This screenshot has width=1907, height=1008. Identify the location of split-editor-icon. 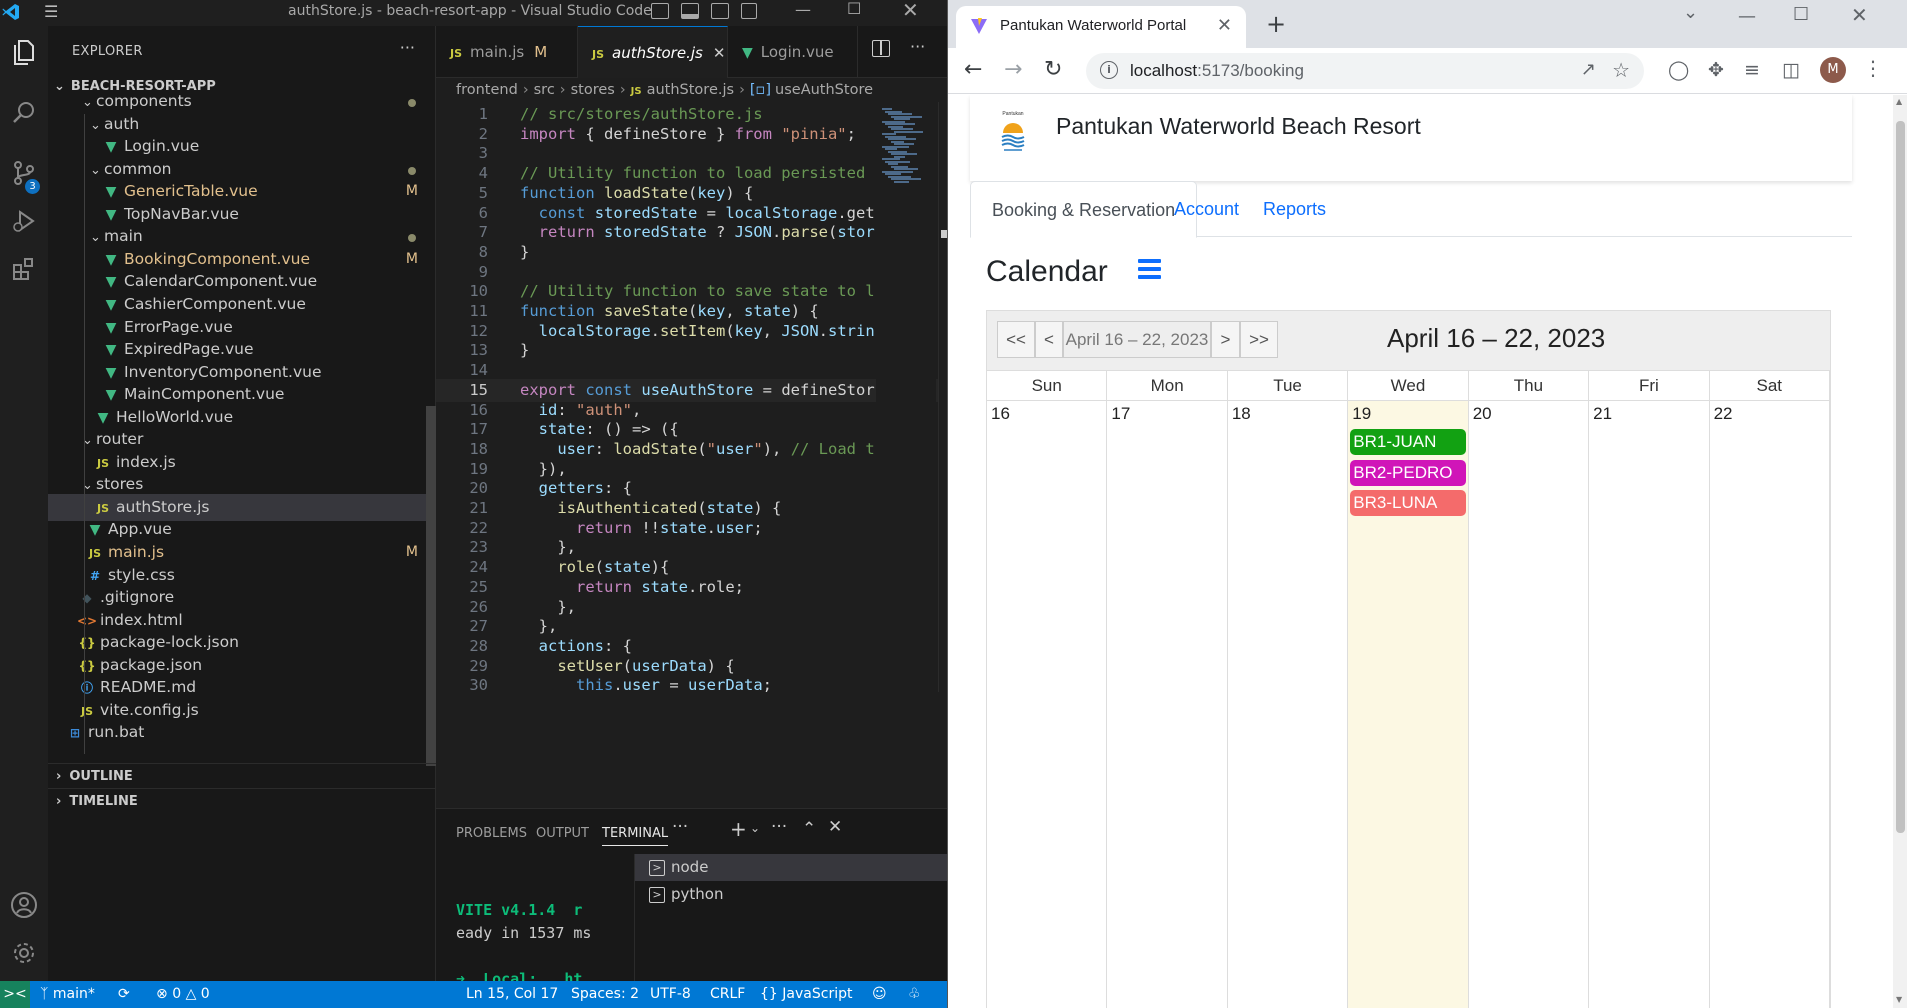
(881, 48).